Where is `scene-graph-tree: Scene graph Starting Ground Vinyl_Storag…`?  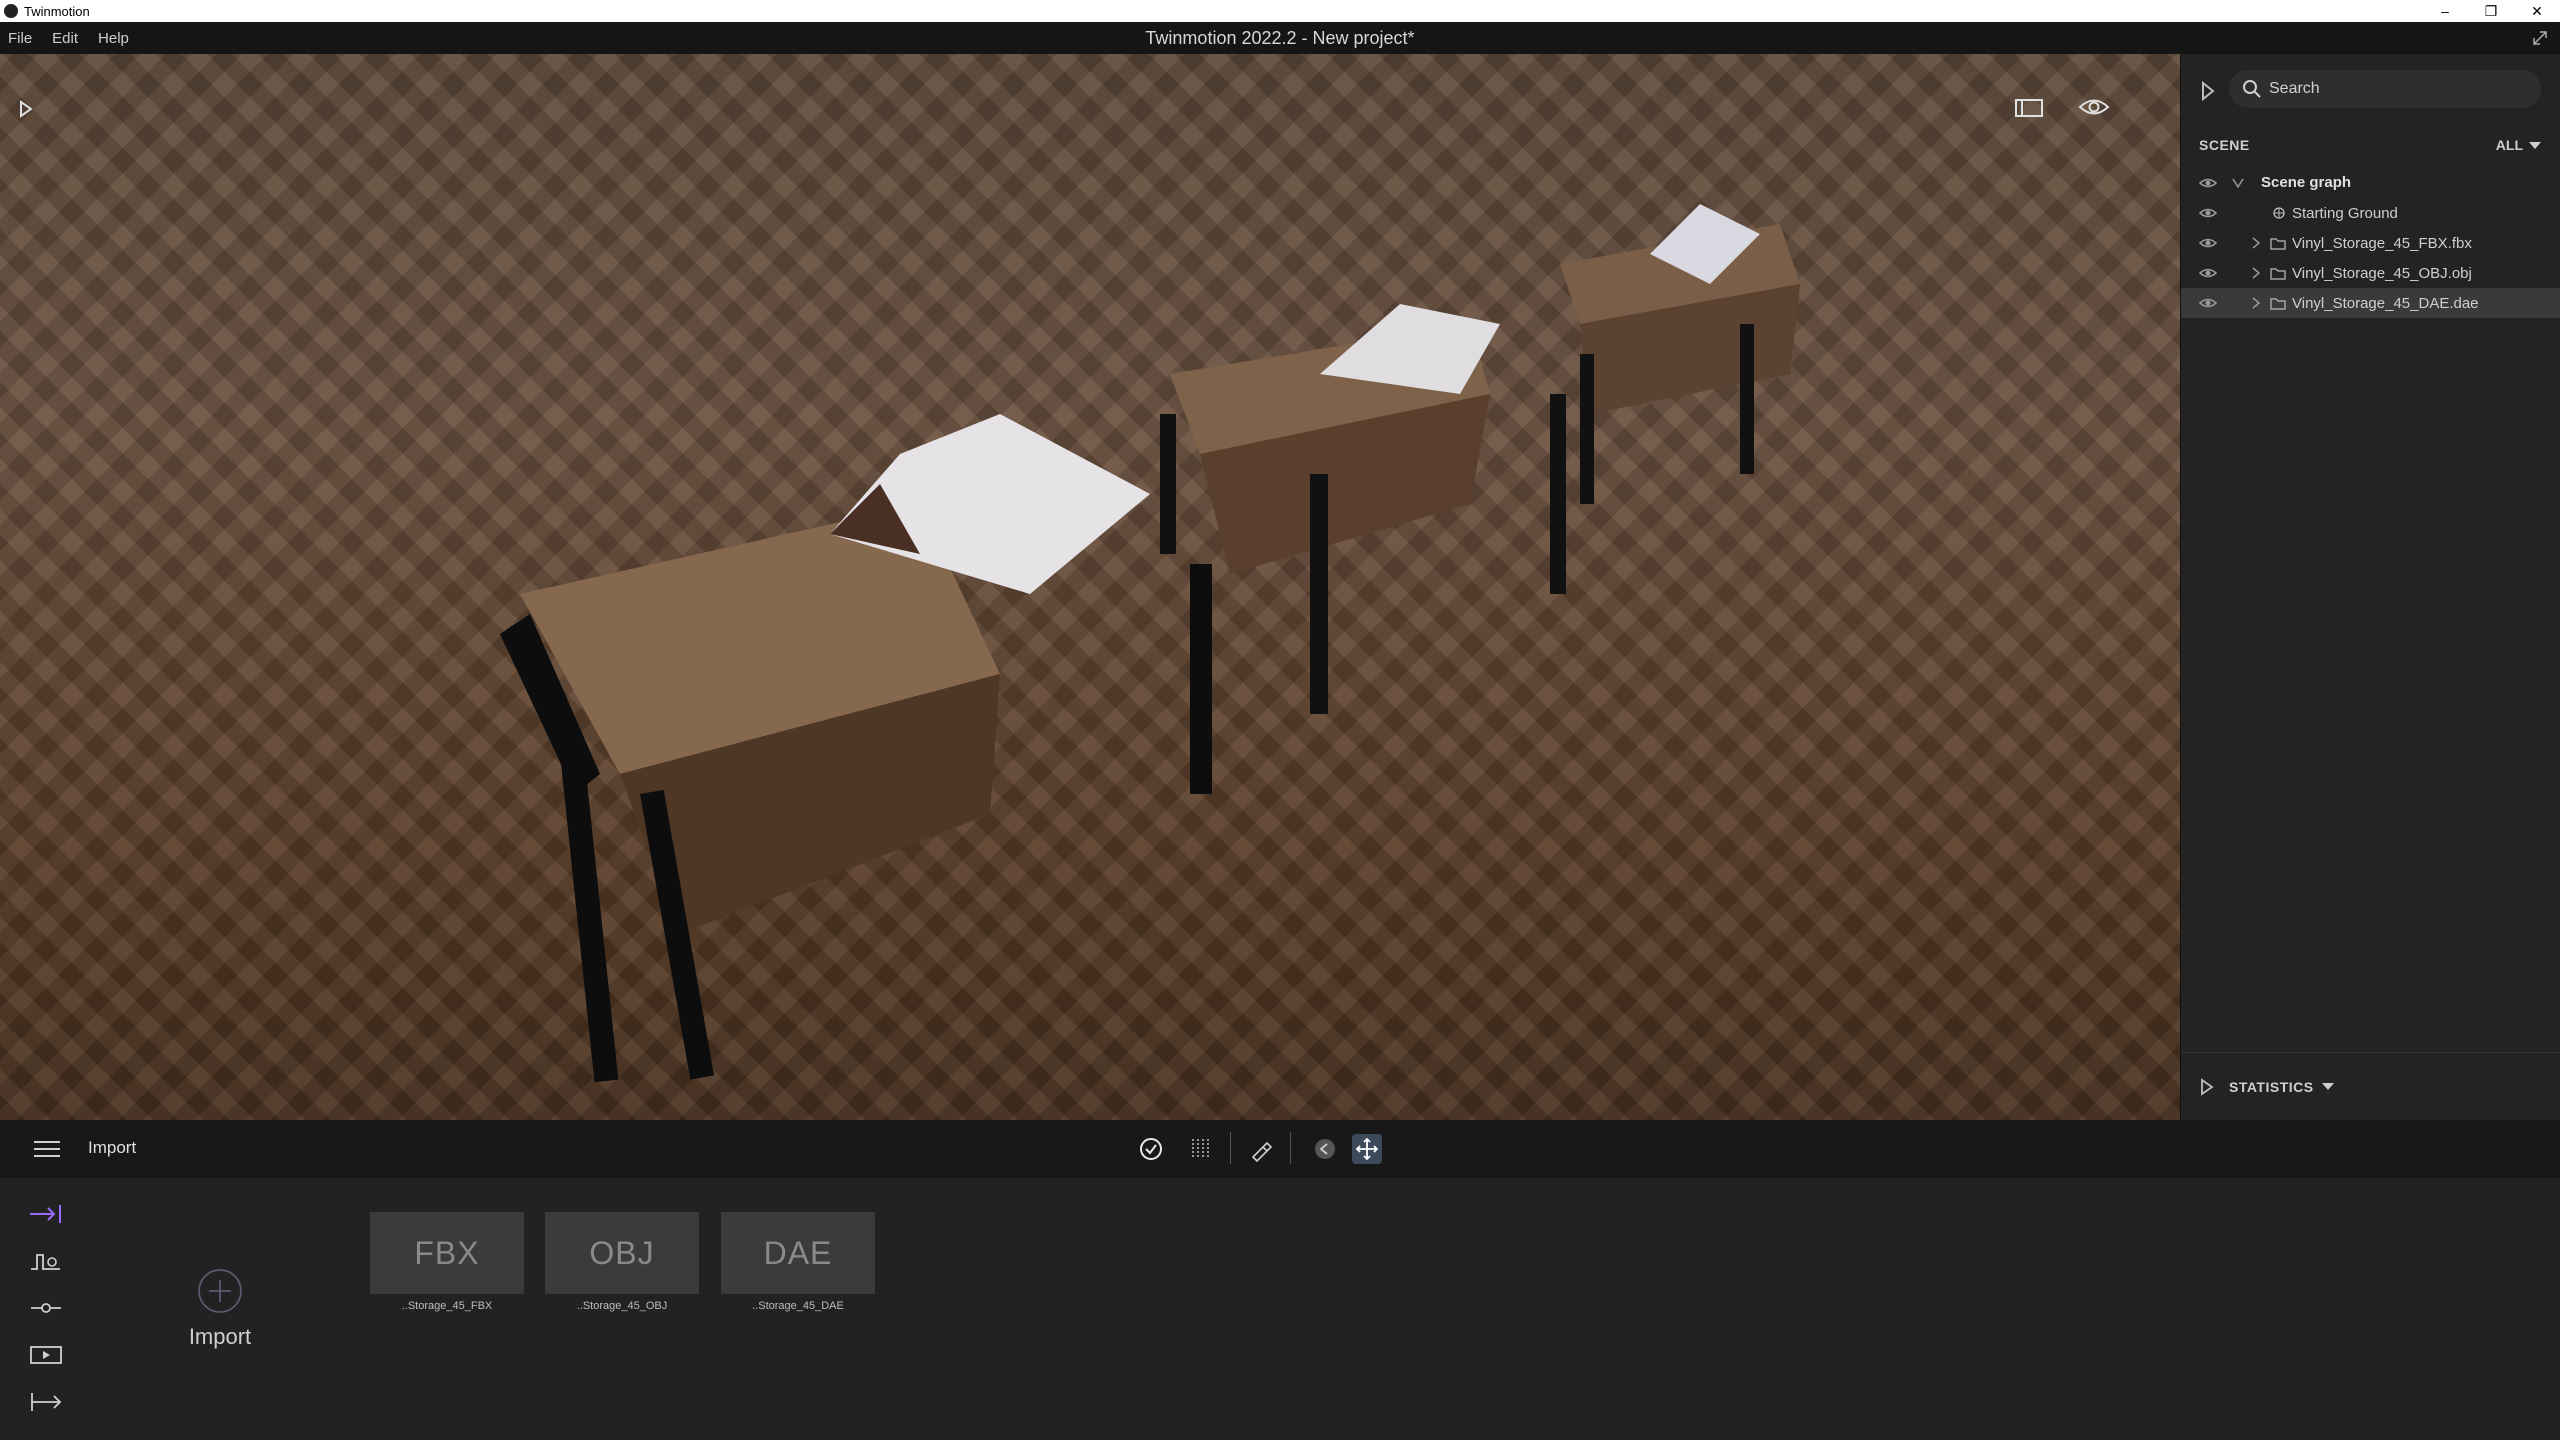
scene-graph-tree: Scene graph Starting Ground Vinyl_Storag… is located at coordinates (2370, 243).